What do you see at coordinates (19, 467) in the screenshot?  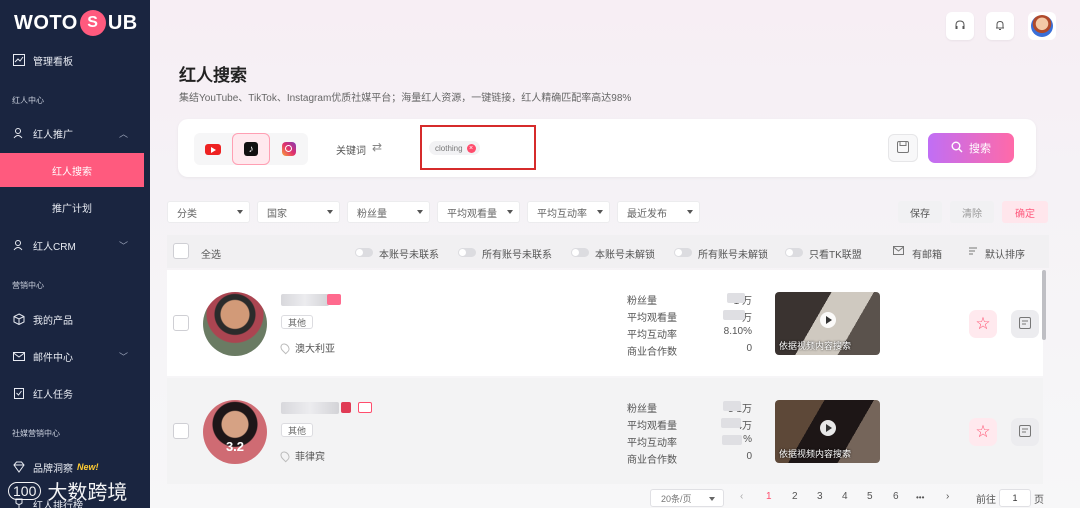 I see `diamond-icon` at bounding box center [19, 467].